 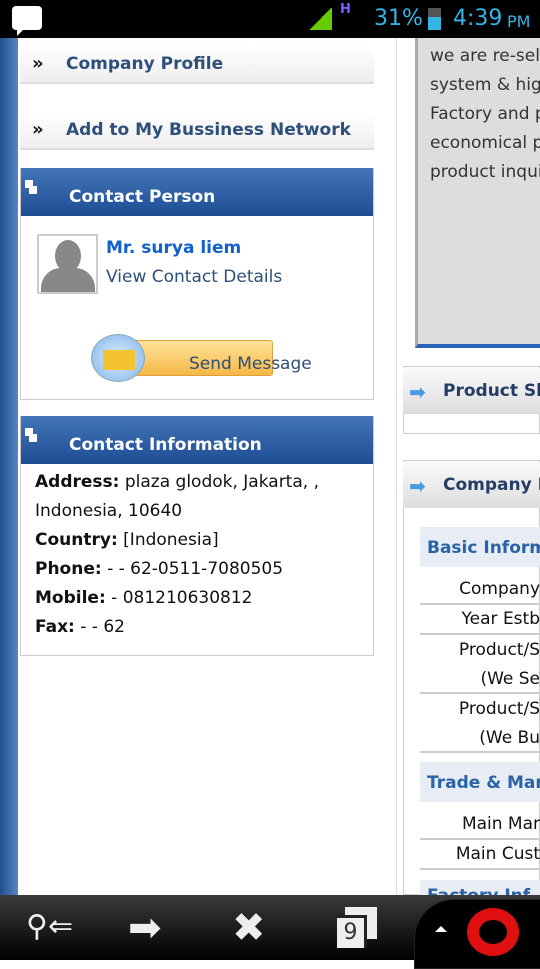 I want to click on product-showcase-header: ➡ Product Sh, so click(x=471, y=391).